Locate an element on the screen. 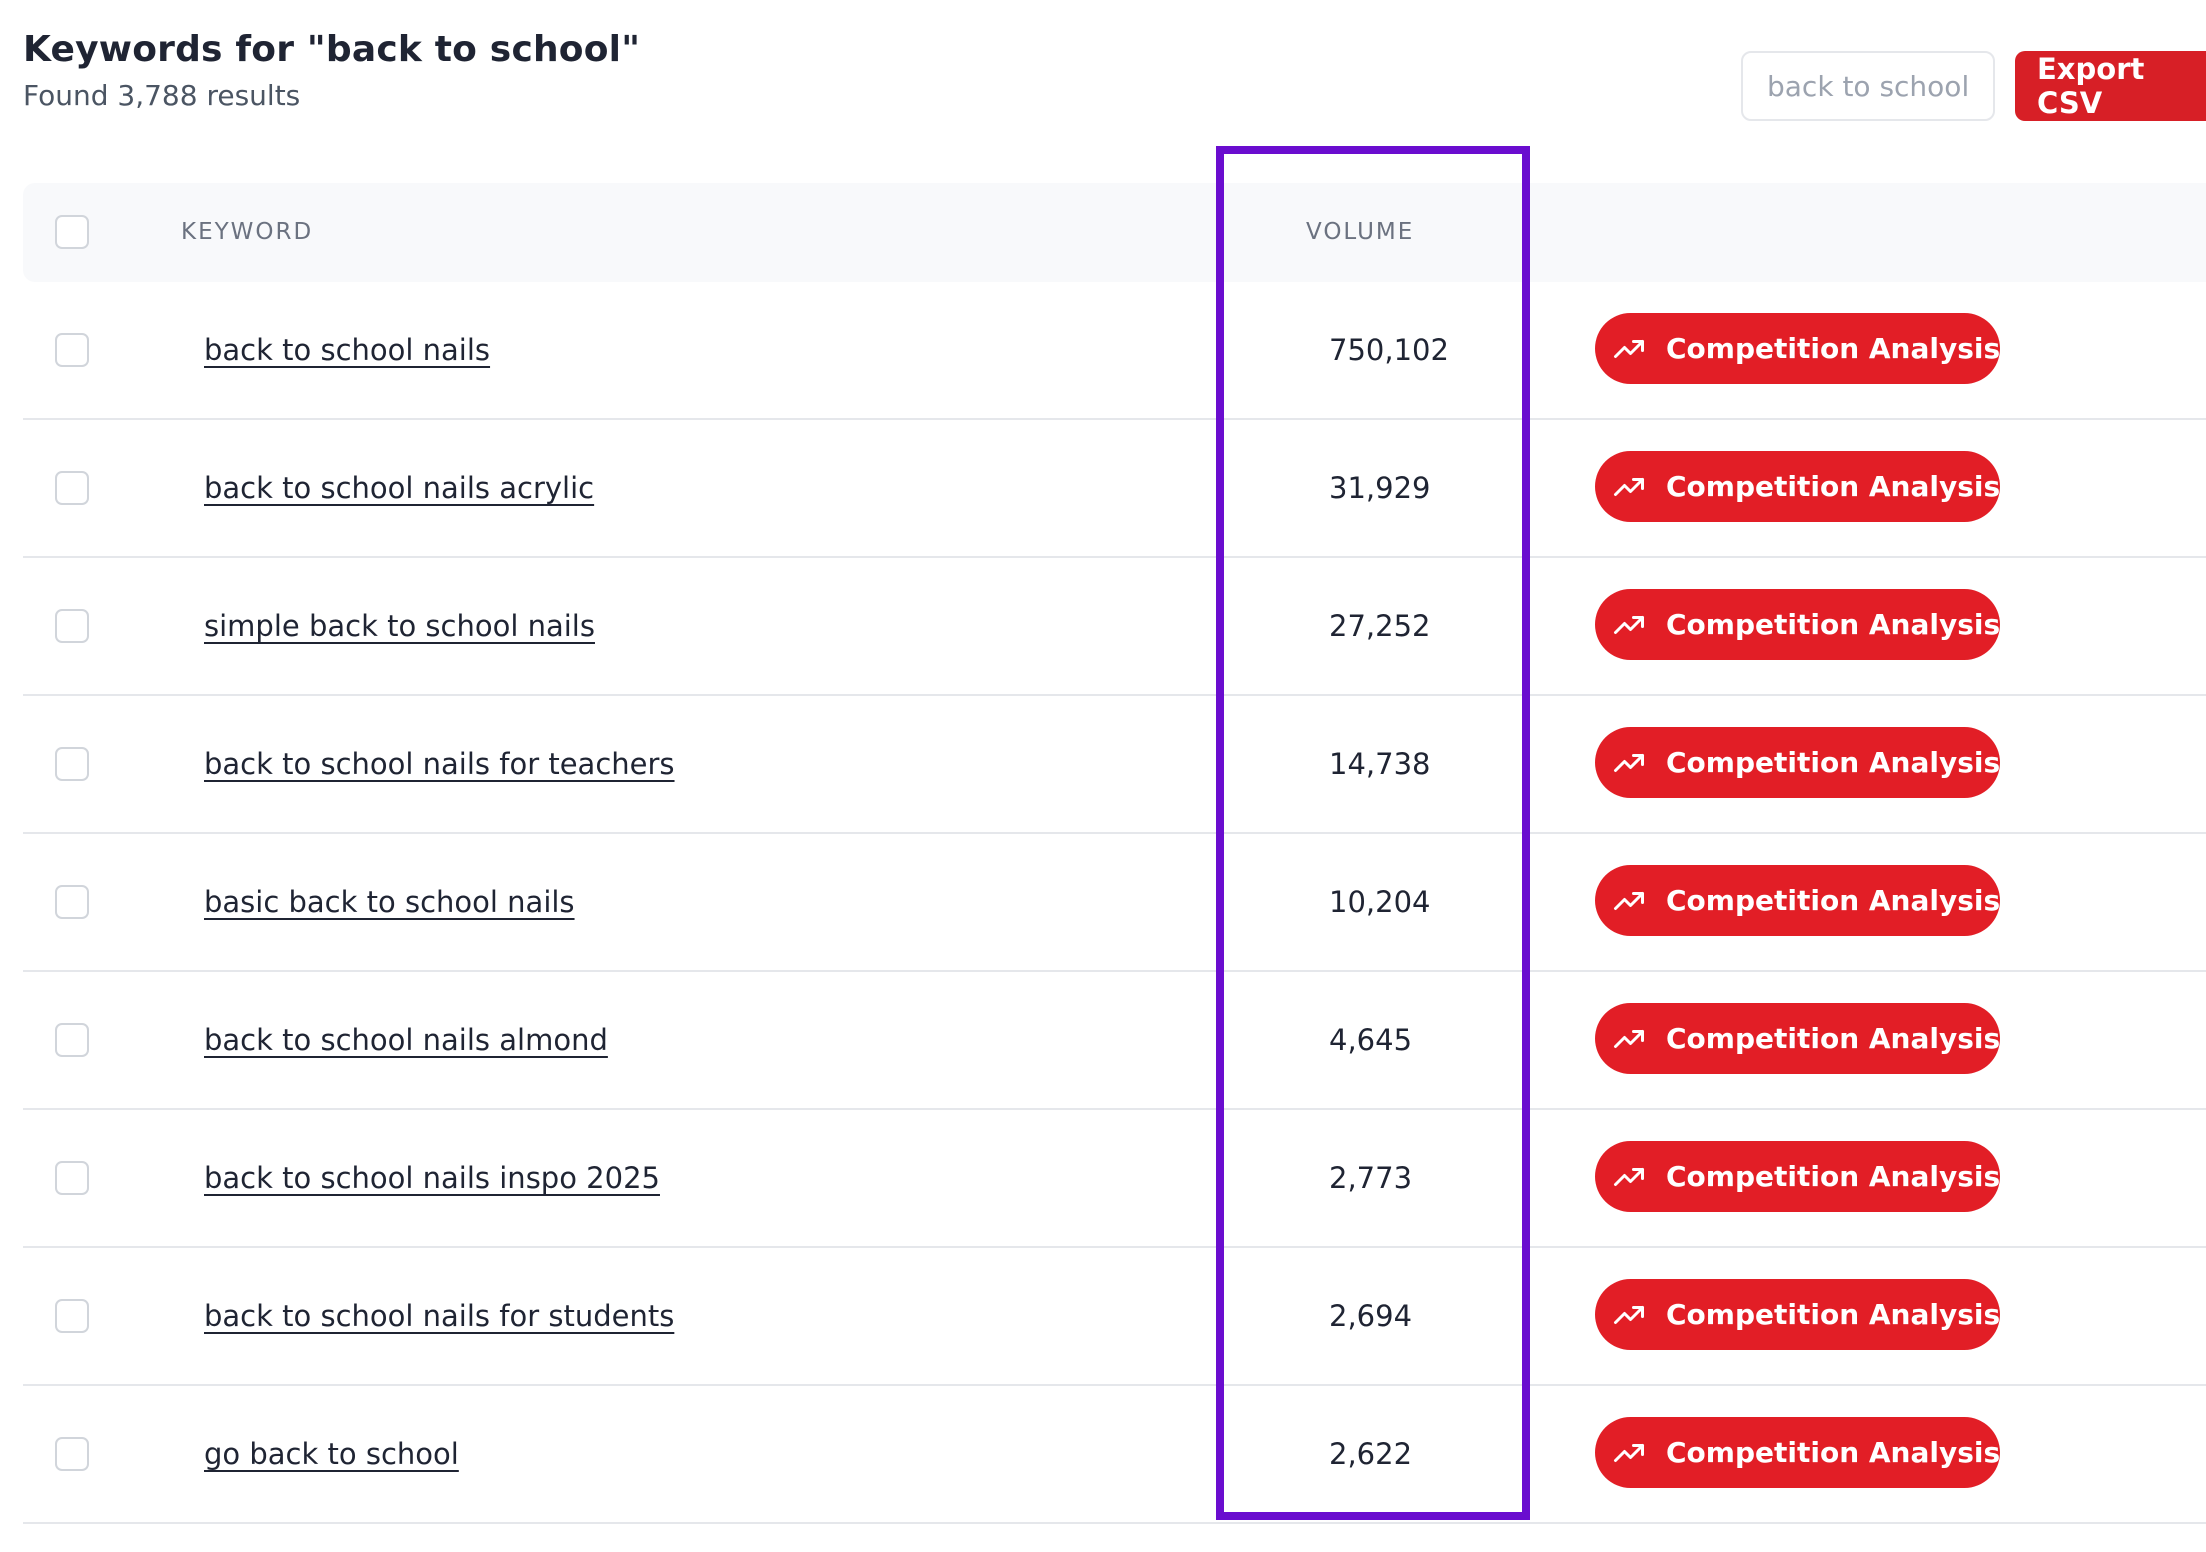  volume-value: 2,694 is located at coordinates (1371, 1316).